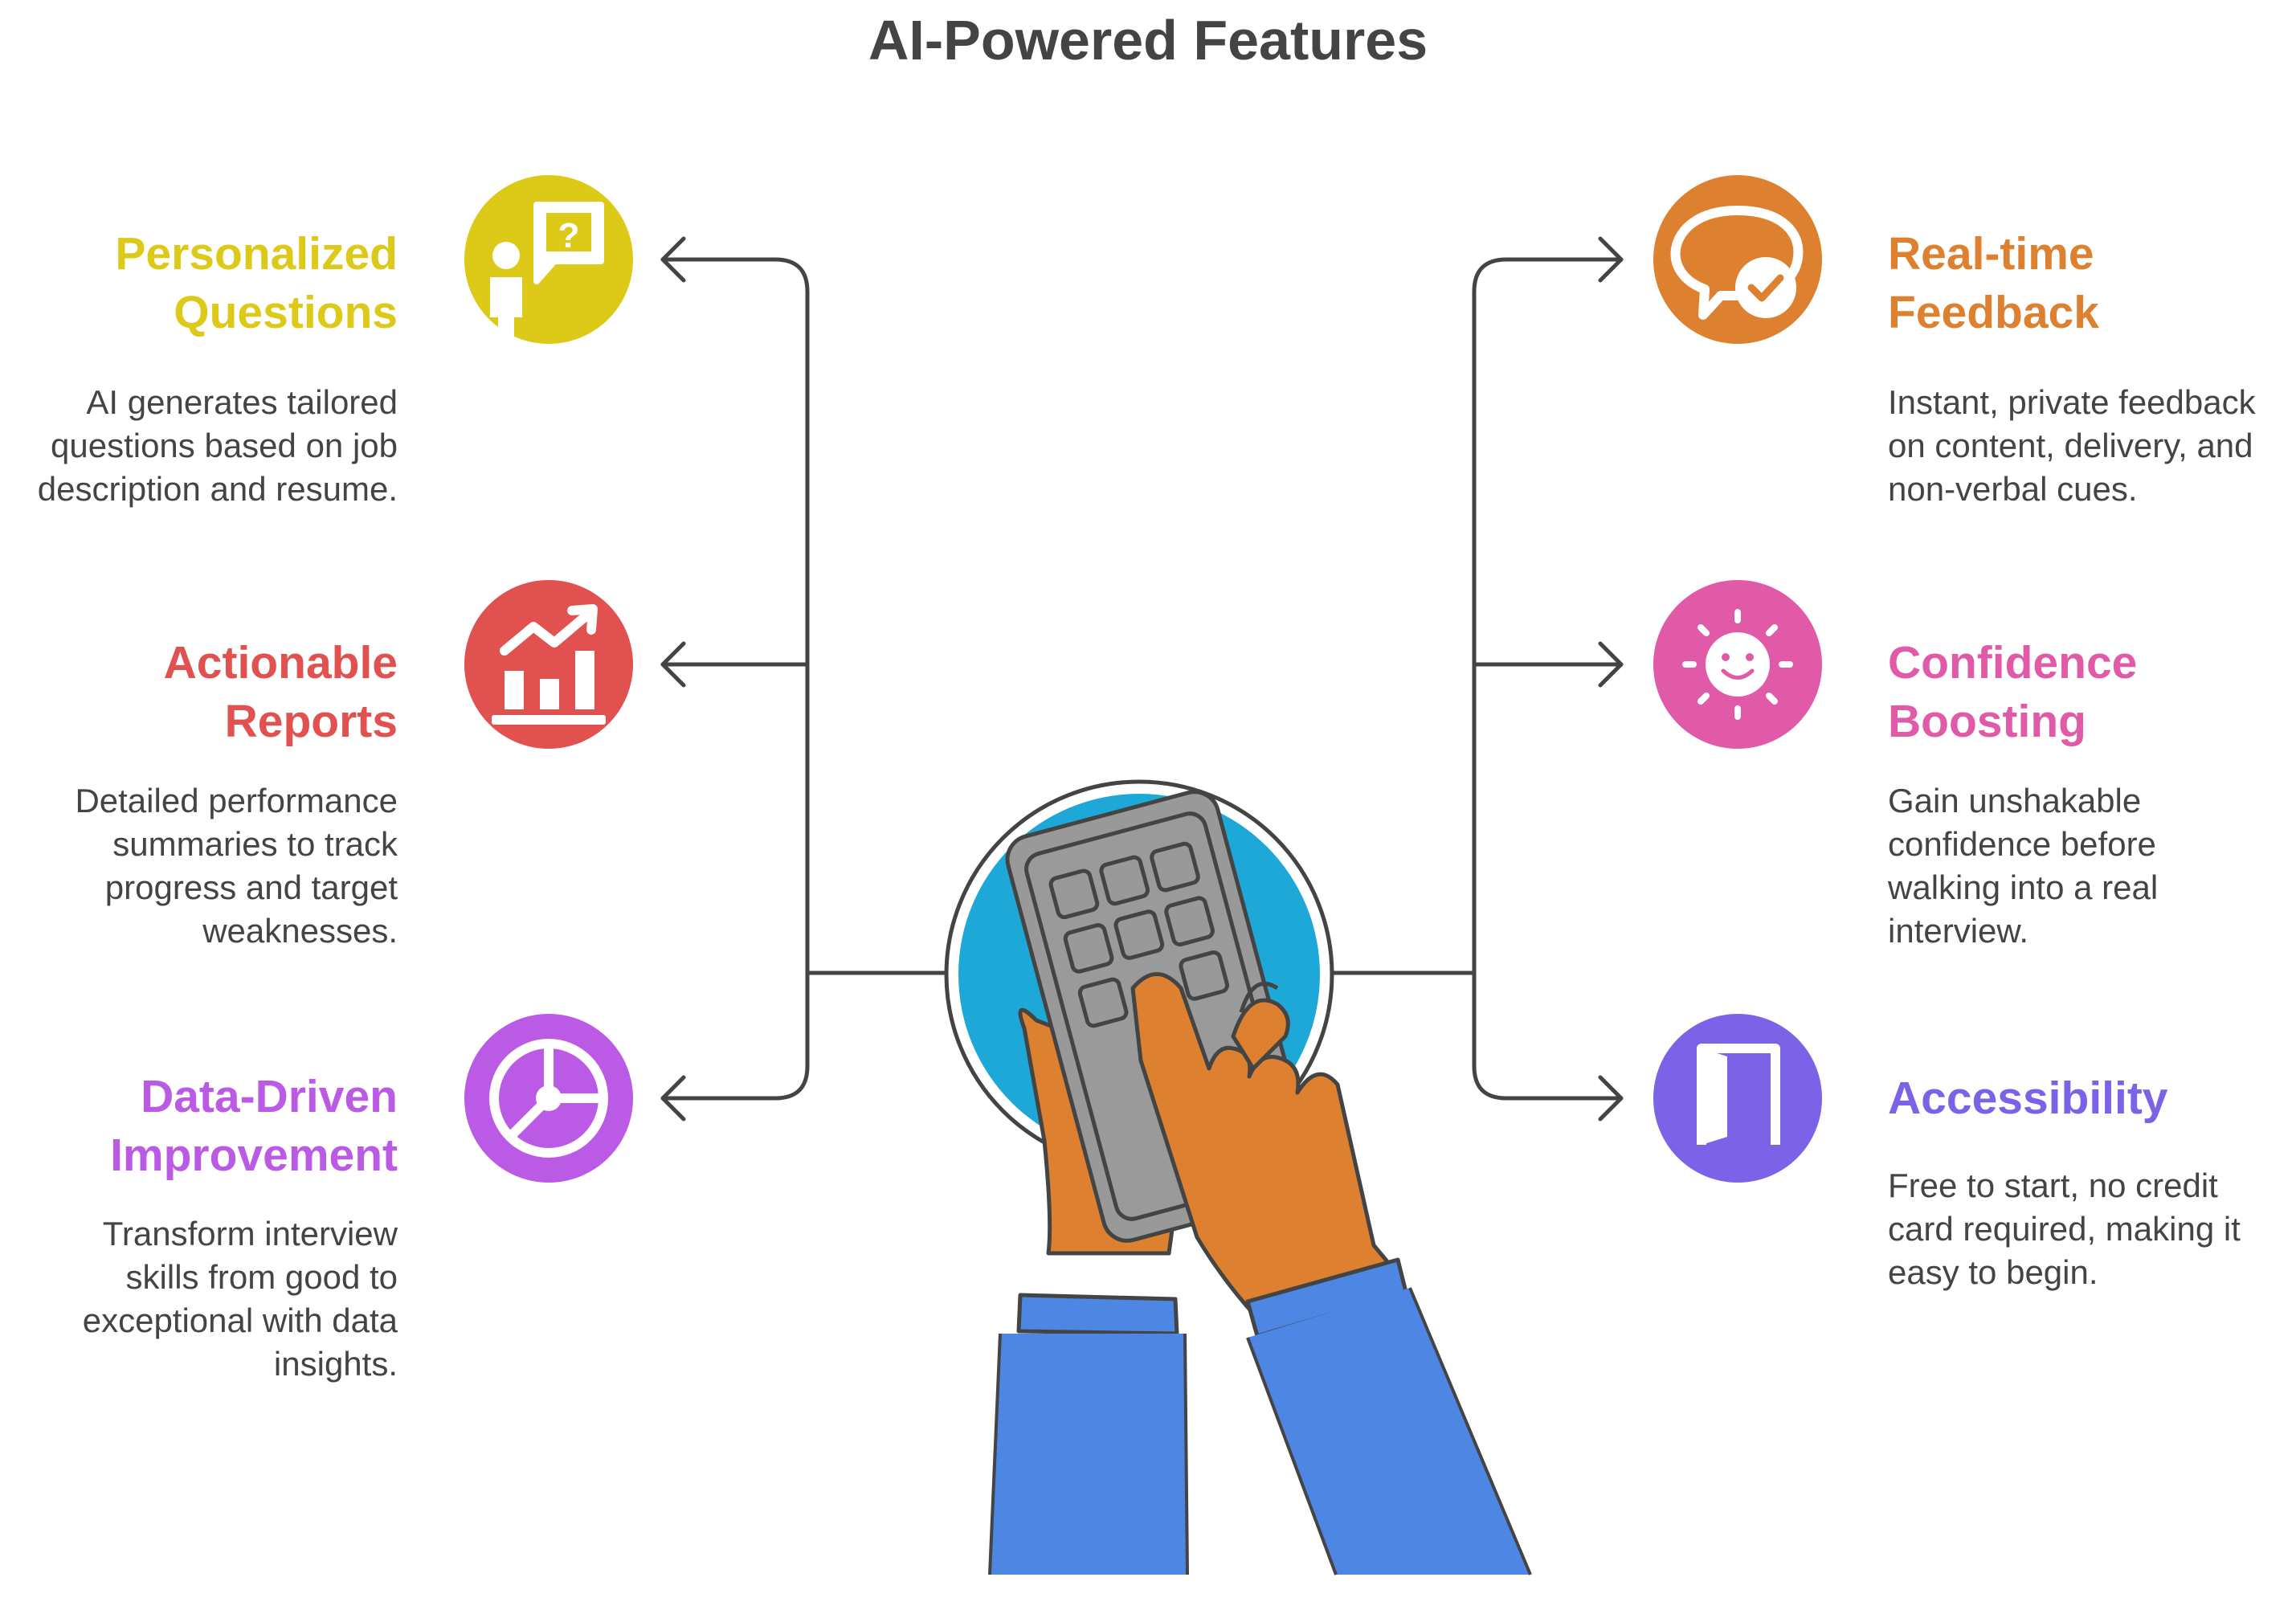  What do you see at coordinates (2013, 692) in the screenshot?
I see `confidence-boosting-title: Confidence Boosting` at bounding box center [2013, 692].